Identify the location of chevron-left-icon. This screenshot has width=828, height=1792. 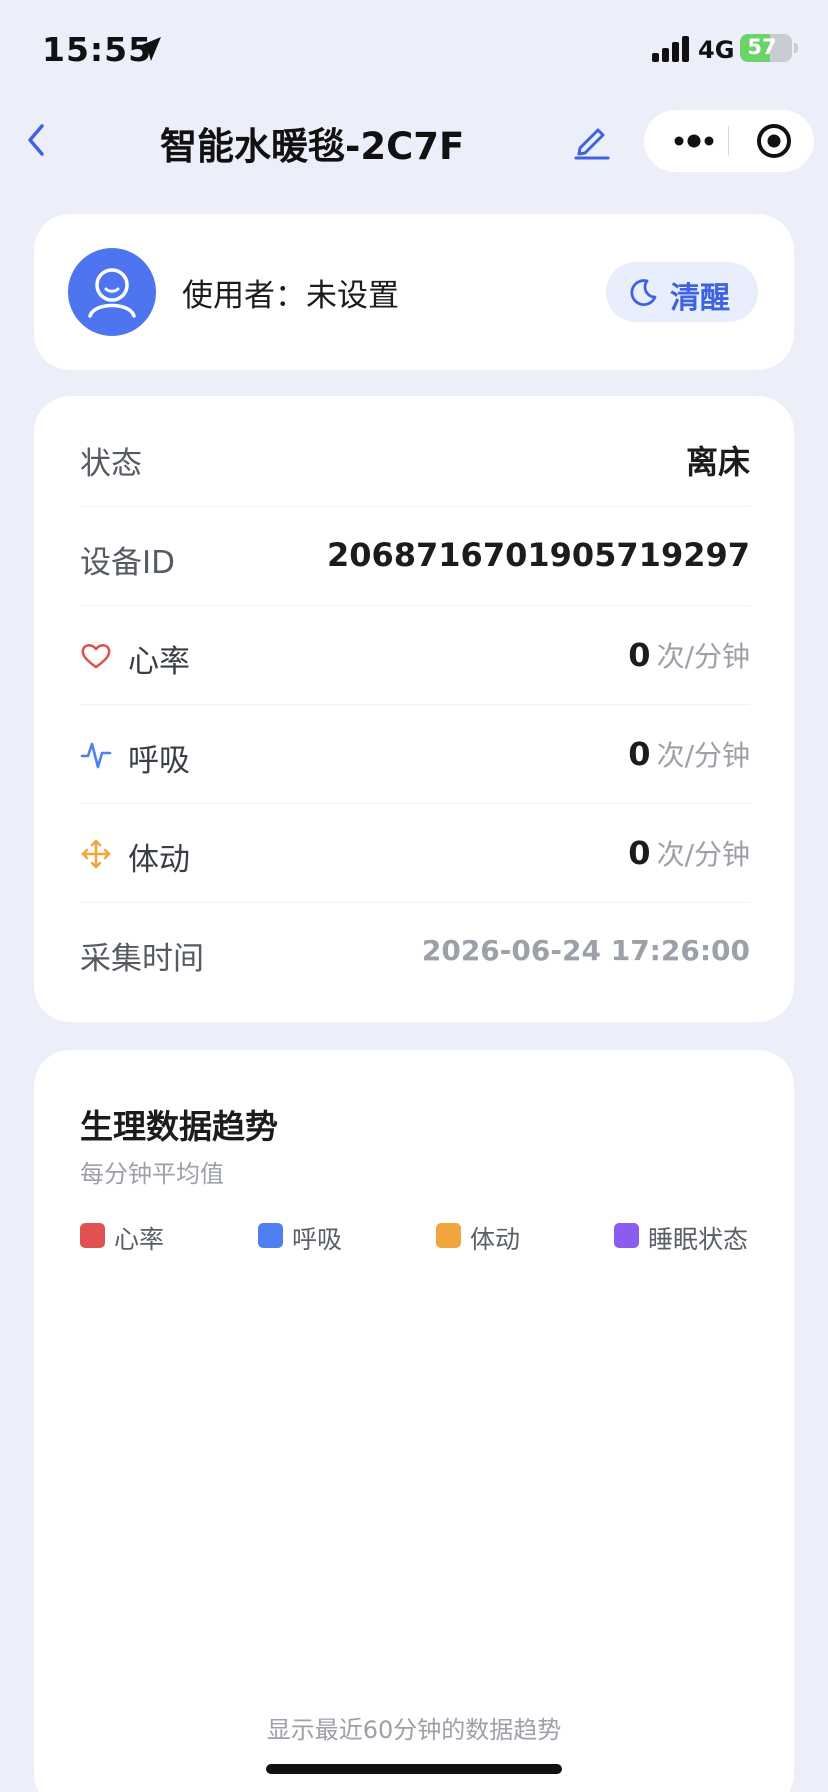
(36, 140).